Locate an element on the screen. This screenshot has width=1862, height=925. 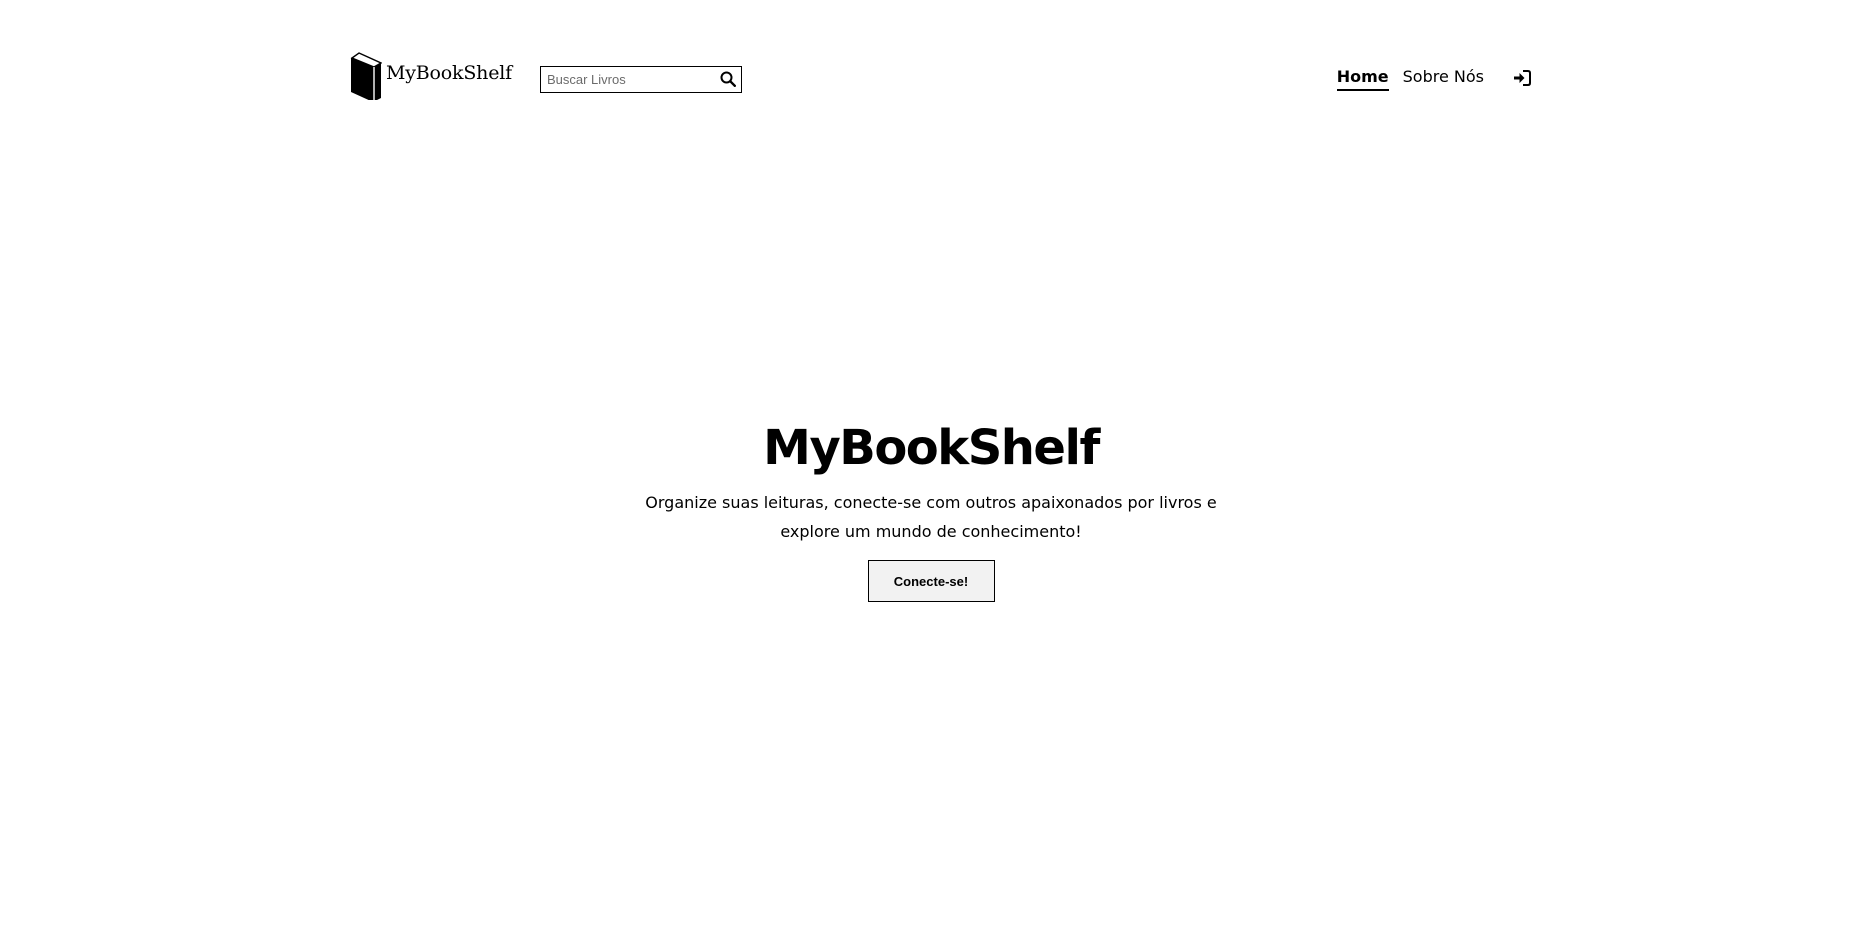
sign-in-icon is located at coordinates (1522, 77).